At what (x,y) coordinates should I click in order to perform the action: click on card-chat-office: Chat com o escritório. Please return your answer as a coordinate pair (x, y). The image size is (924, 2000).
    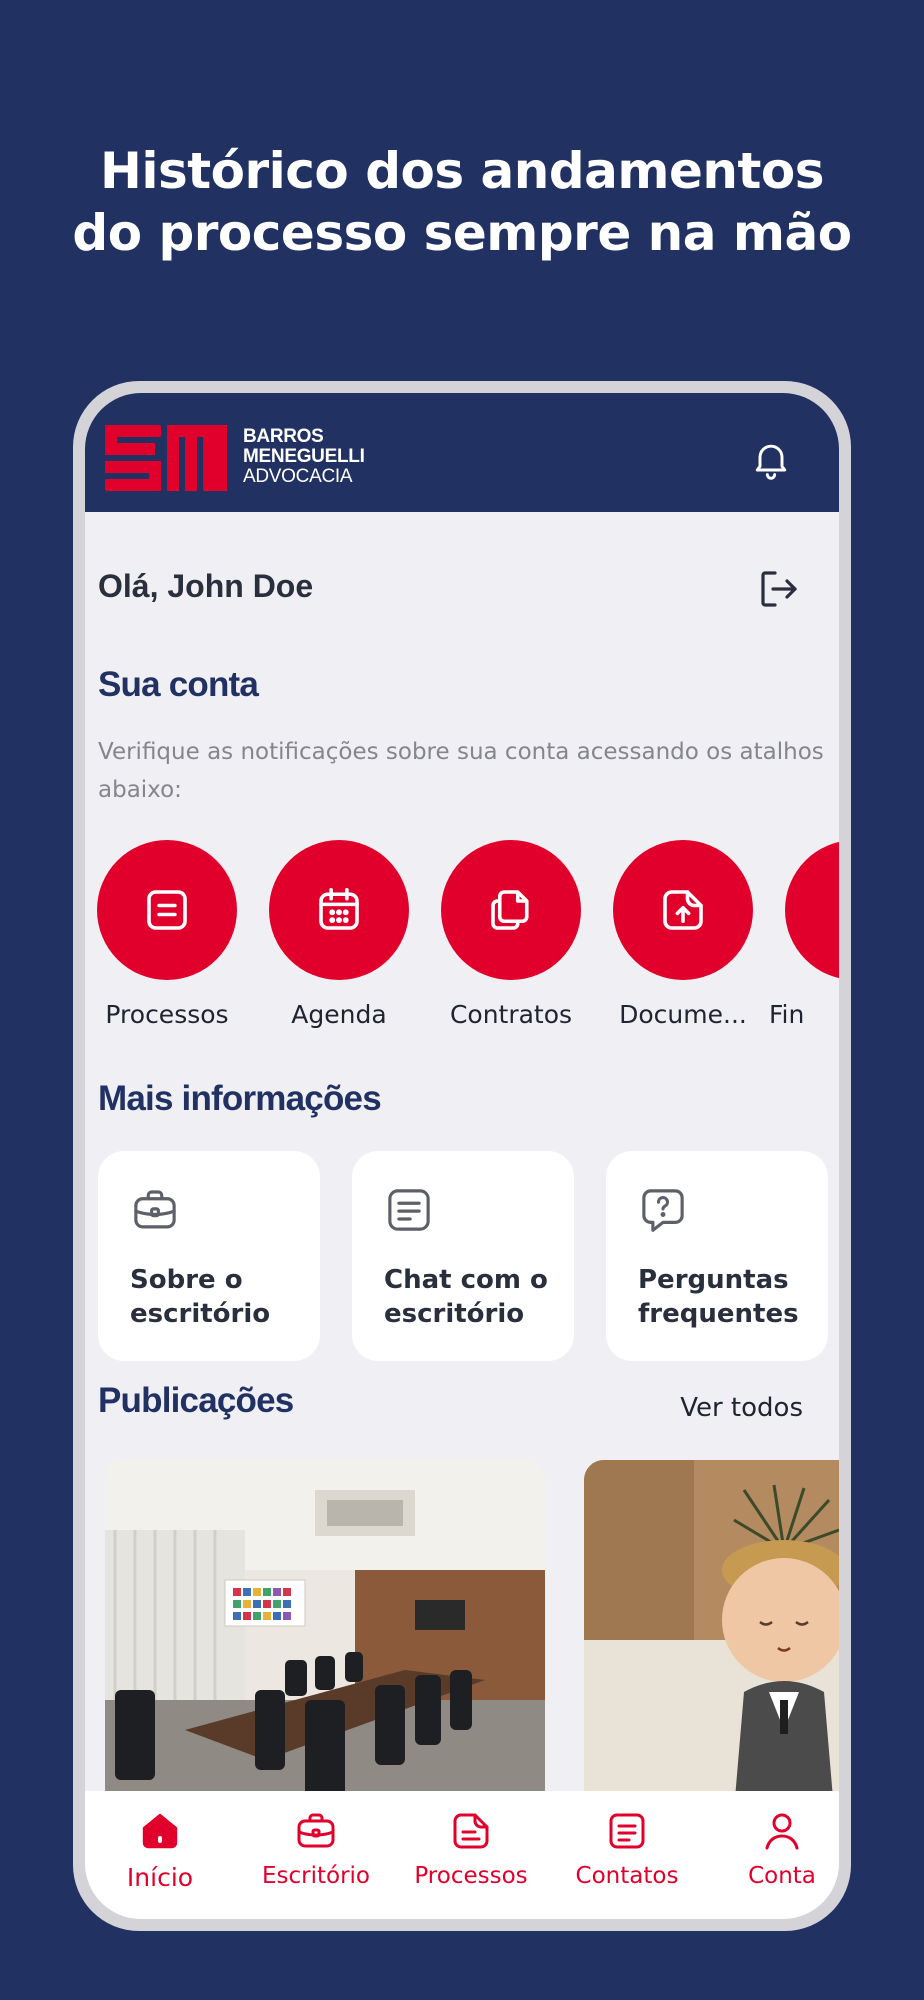
    Looking at the image, I should click on (463, 1256).